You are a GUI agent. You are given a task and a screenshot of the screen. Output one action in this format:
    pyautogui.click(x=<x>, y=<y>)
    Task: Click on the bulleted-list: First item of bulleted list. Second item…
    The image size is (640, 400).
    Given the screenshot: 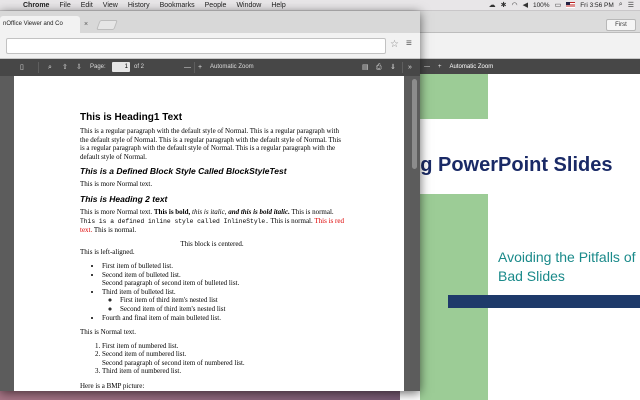 What is the action you would take?
    pyautogui.click(x=223, y=292)
    